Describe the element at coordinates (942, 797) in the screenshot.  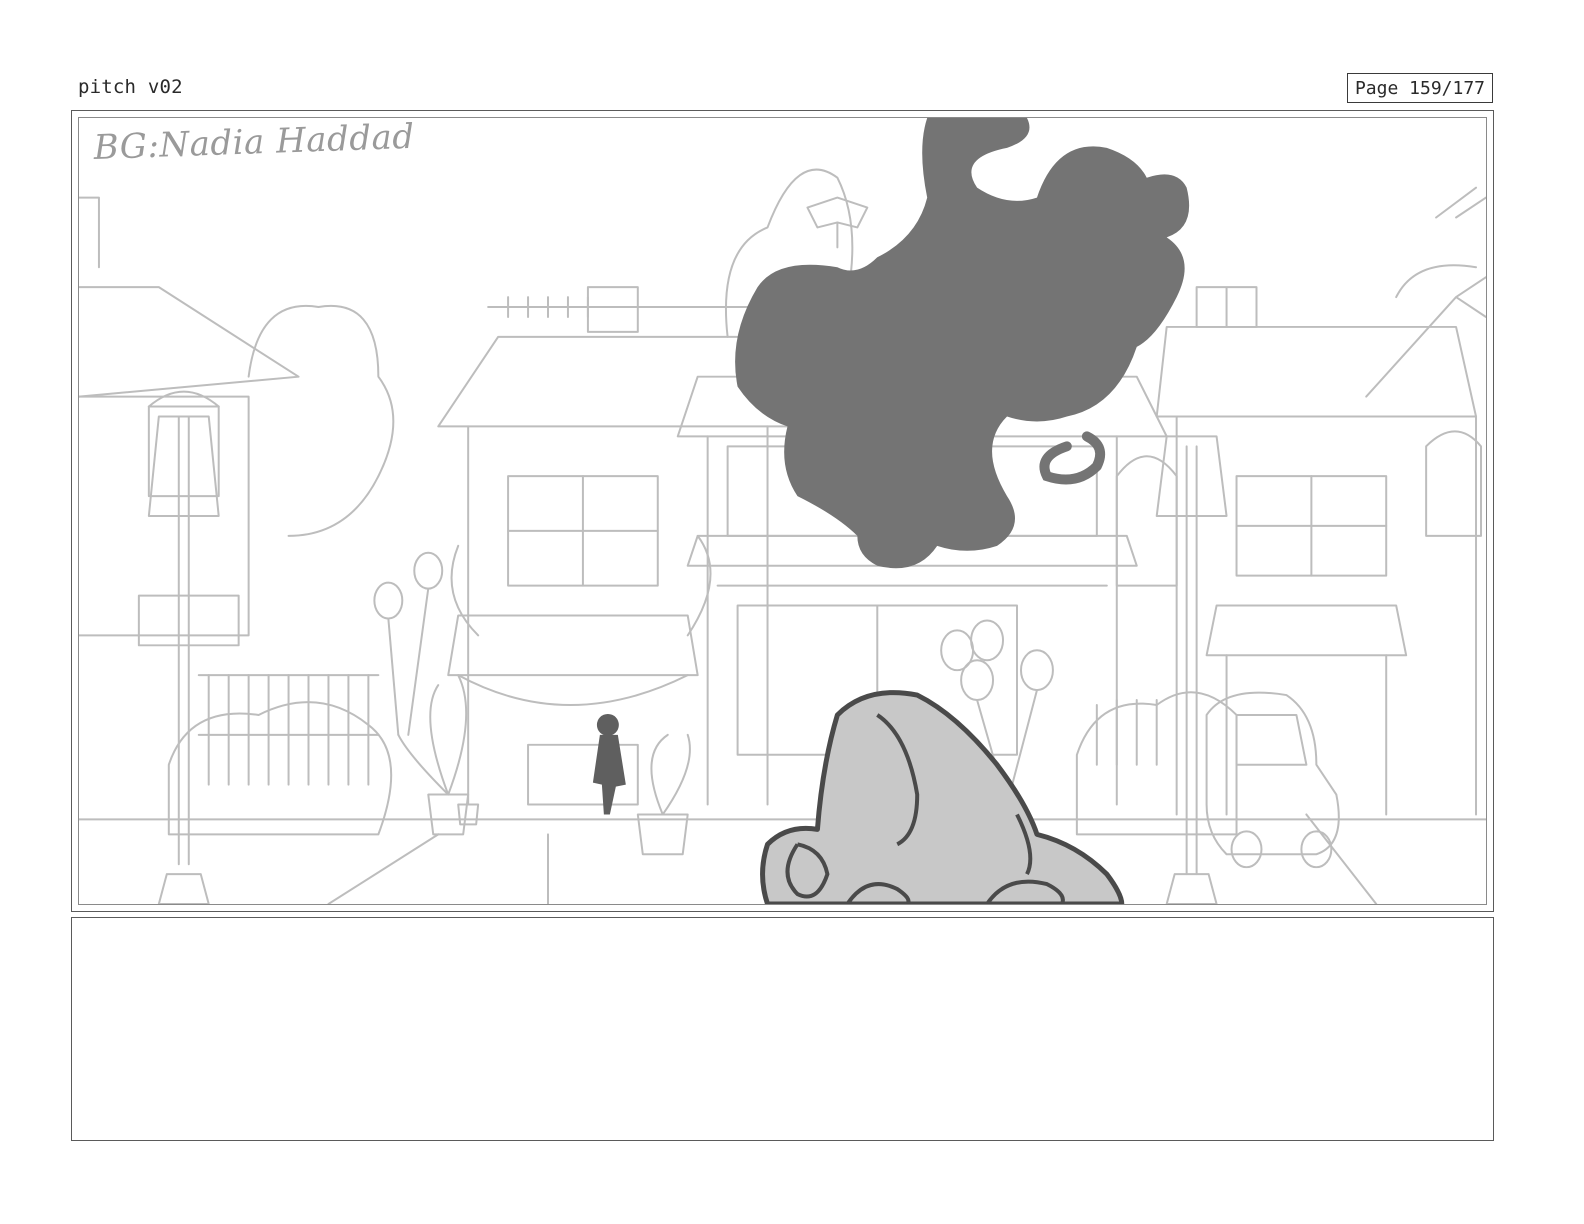
I see `foreground-creature-shape` at that location.